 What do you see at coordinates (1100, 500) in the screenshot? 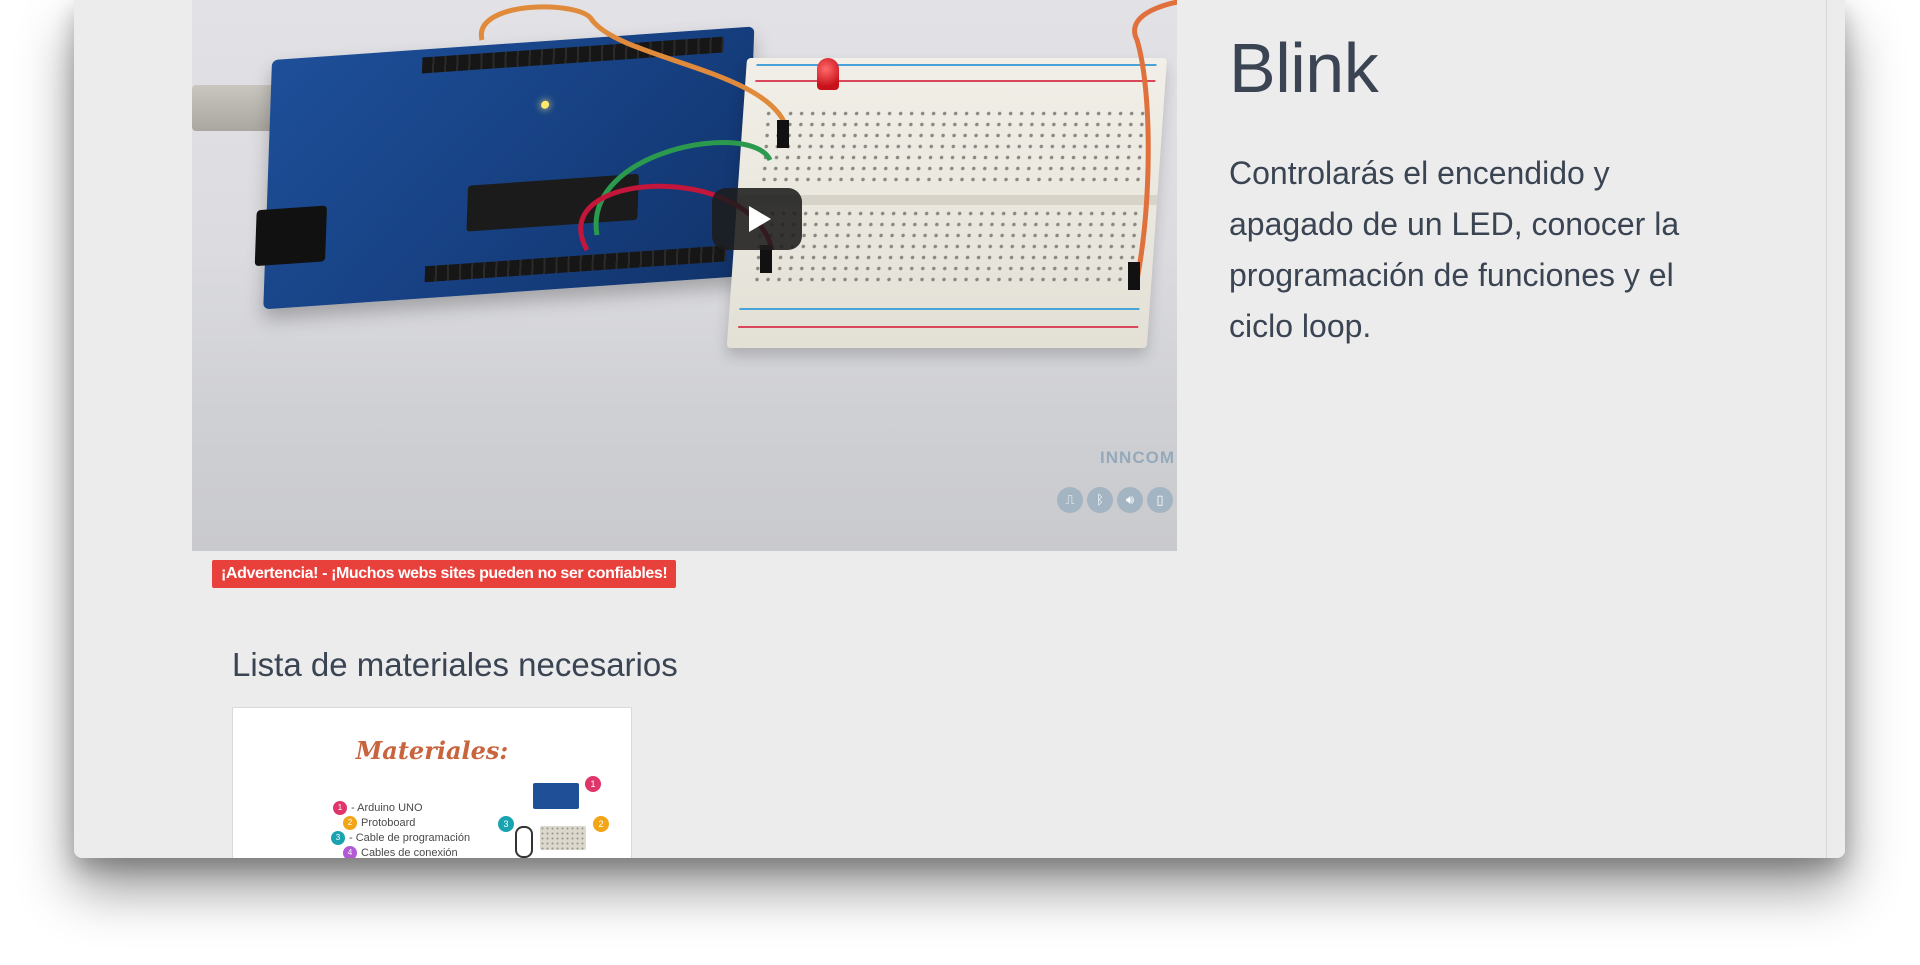
I see `bluetooth-icon: ᛒ` at bounding box center [1100, 500].